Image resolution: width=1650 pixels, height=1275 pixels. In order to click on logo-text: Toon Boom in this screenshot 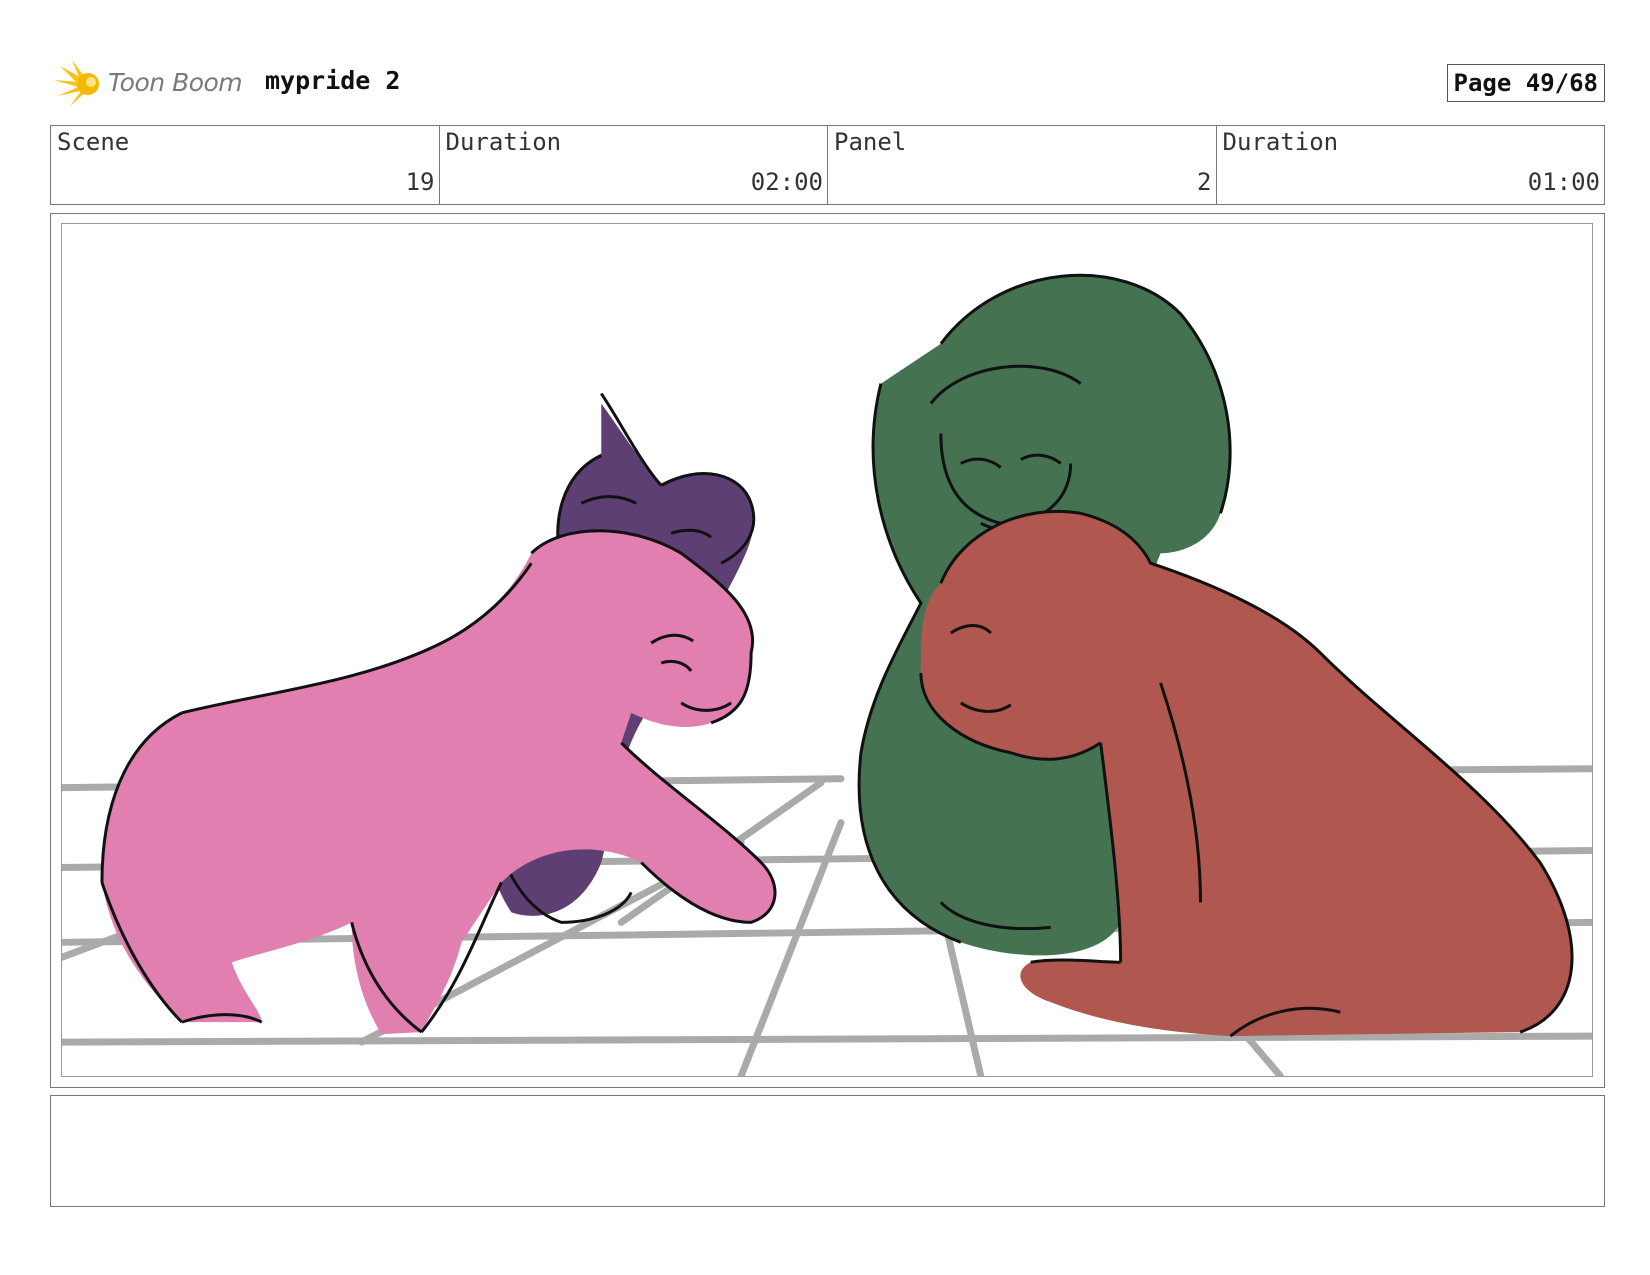, I will do `click(175, 82)`.